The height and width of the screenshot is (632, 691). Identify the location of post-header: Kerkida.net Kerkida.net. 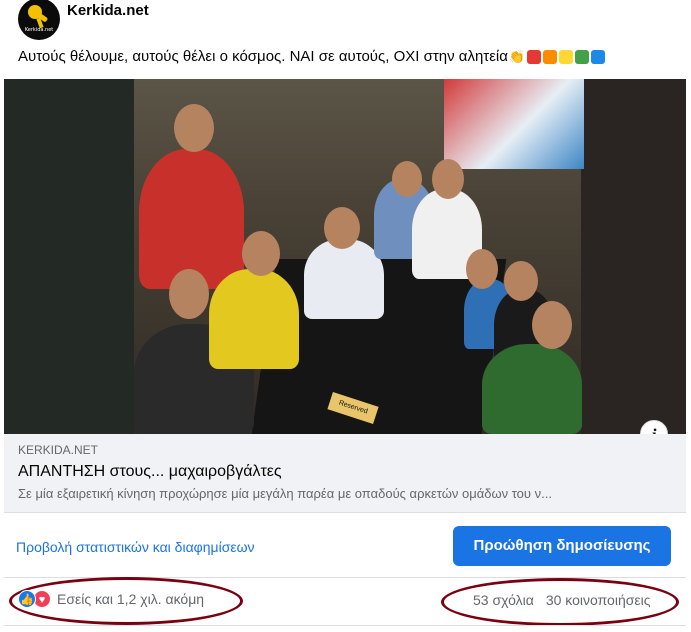
(83, 21).